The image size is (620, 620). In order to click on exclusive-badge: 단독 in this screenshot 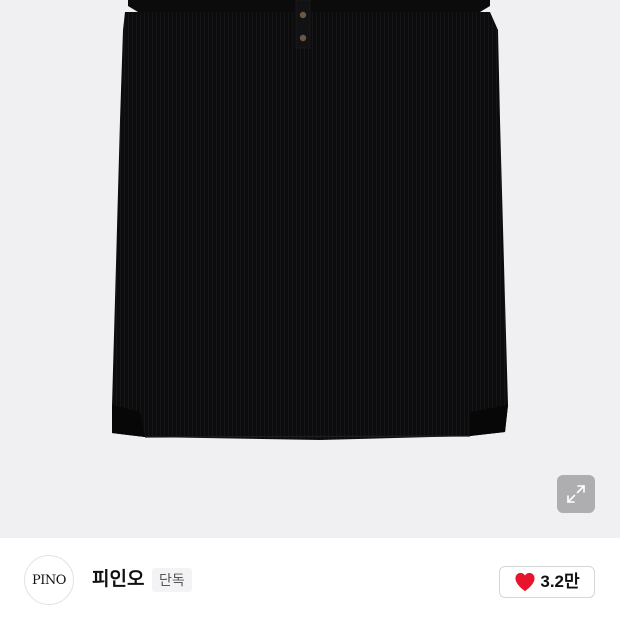, I will do `click(172, 580)`.